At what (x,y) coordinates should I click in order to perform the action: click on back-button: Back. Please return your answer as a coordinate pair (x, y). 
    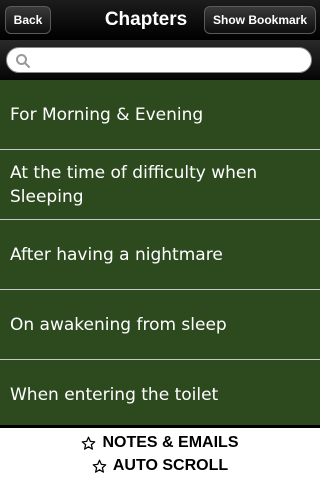
    Looking at the image, I should click on (28, 20).